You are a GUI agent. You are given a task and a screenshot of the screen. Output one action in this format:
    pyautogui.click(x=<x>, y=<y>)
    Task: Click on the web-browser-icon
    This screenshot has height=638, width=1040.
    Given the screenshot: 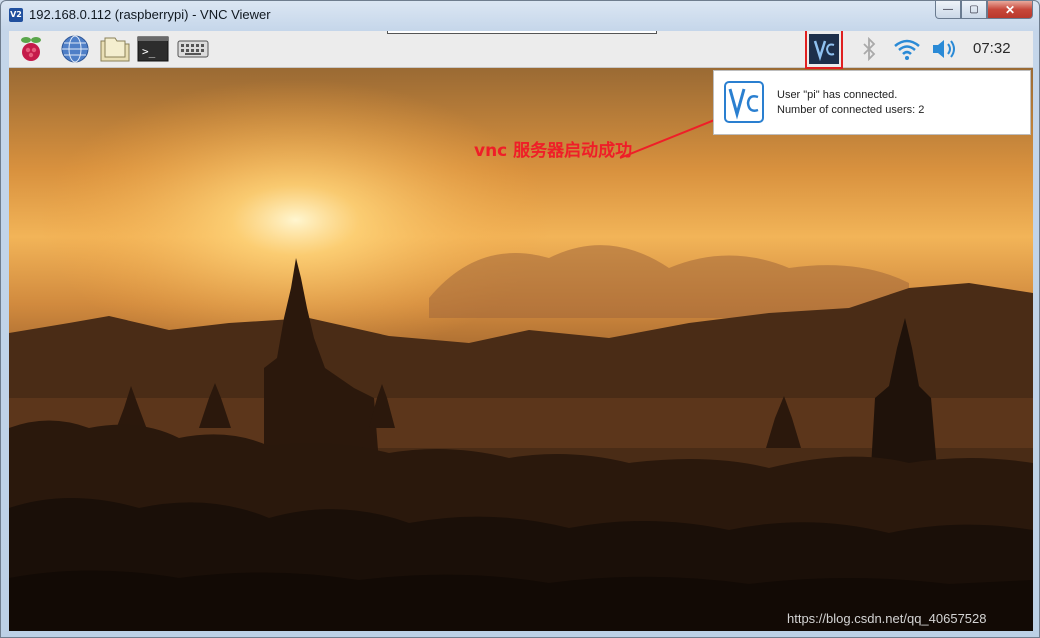 What is the action you would take?
    pyautogui.click(x=75, y=49)
    